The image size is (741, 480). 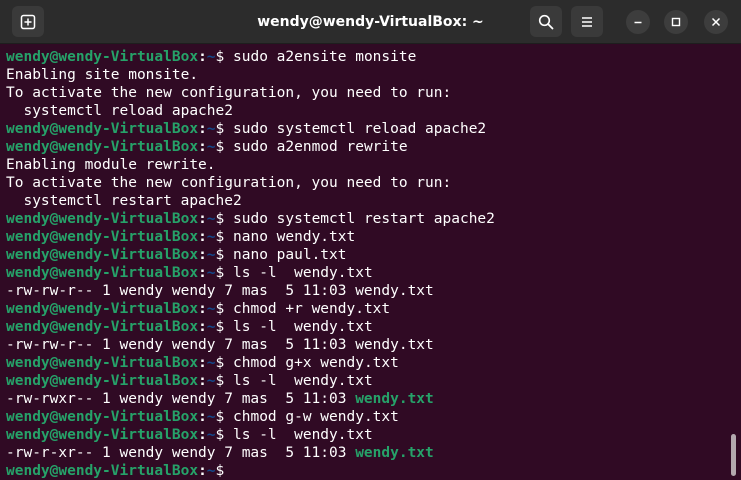 What do you see at coordinates (111, 165) in the screenshot?
I see `output-text: Enabling module rewrite.` at bounding box center [111, 165].